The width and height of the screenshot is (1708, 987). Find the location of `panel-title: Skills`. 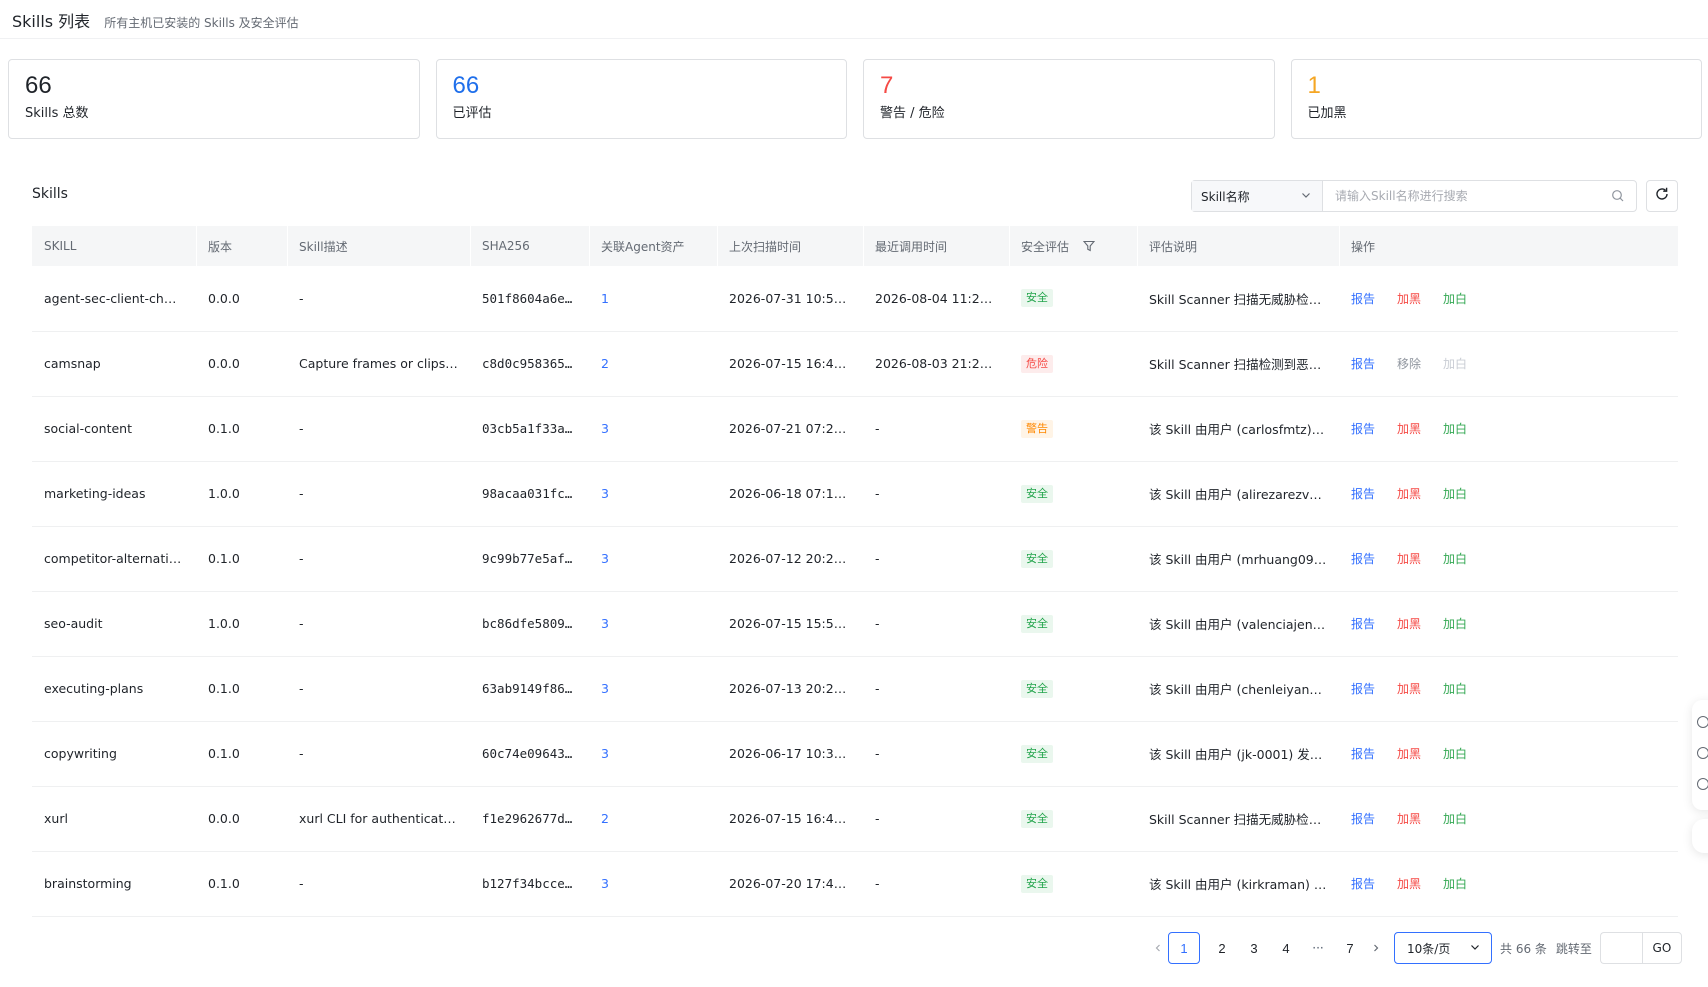

panel-title: Skills is located at coordinates (50, 194).